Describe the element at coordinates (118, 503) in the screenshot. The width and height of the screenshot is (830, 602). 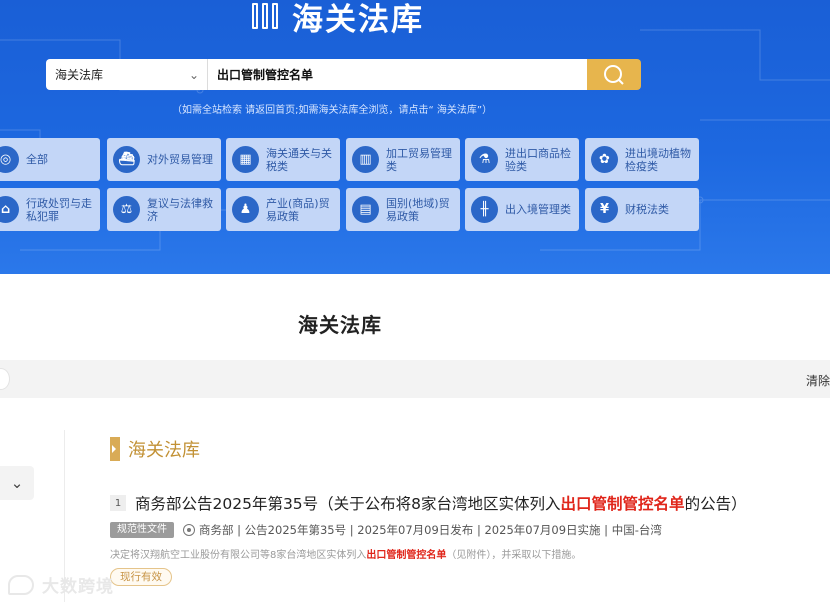
I see `result-index: 1` at that location.